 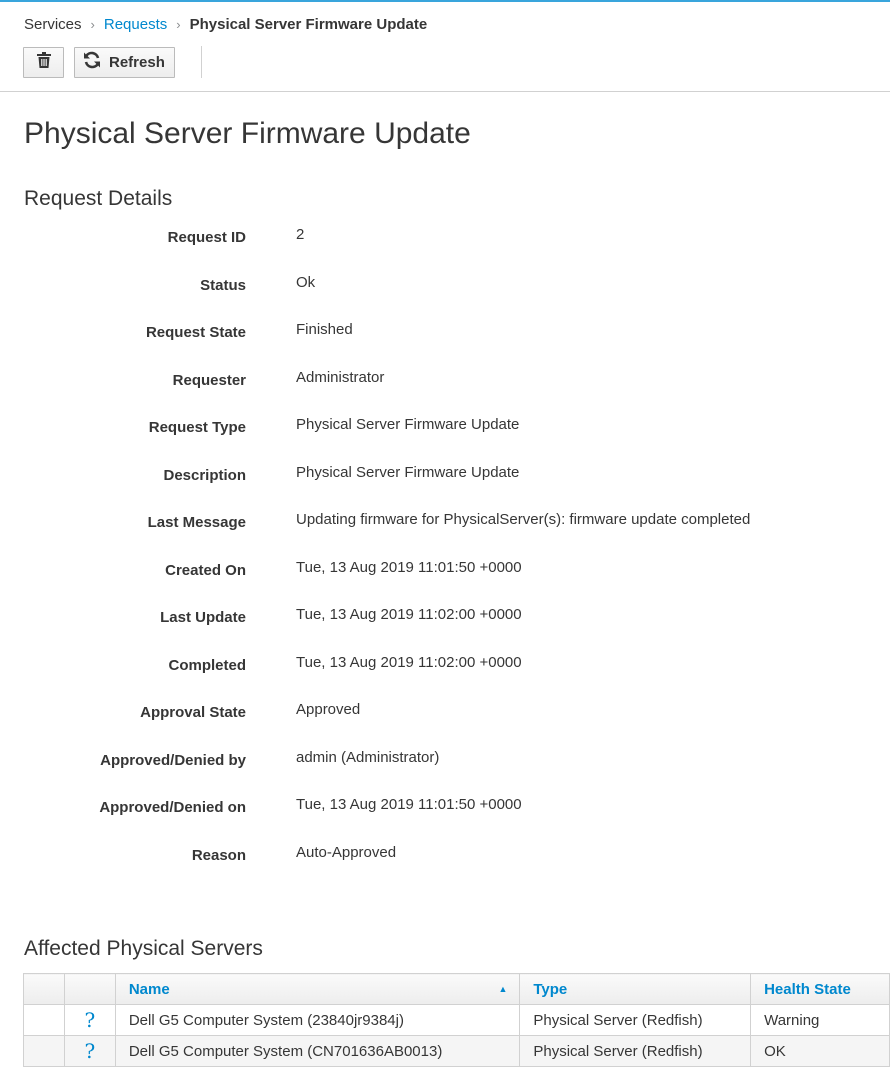 I want to click on detail-label: Reason, so click(x=218, y=855).